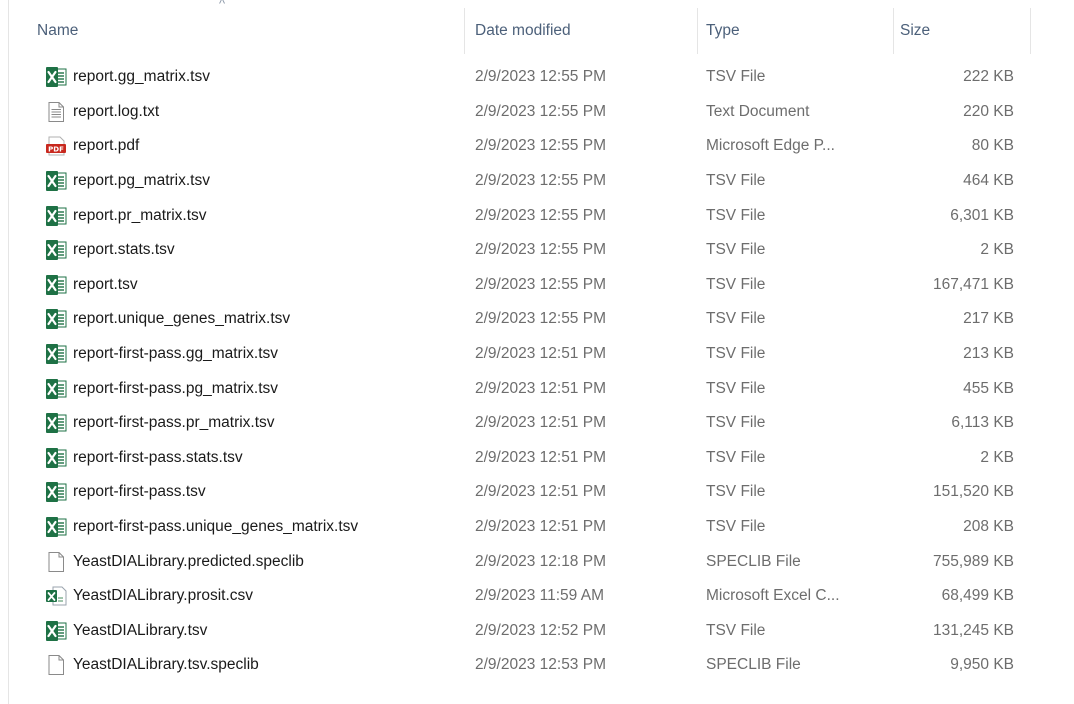 The height and width of the screenshot is (704, 1074). I want to click on file-name-cell: report-first-pass.pg_matrix.tsv, so click(237, 389).